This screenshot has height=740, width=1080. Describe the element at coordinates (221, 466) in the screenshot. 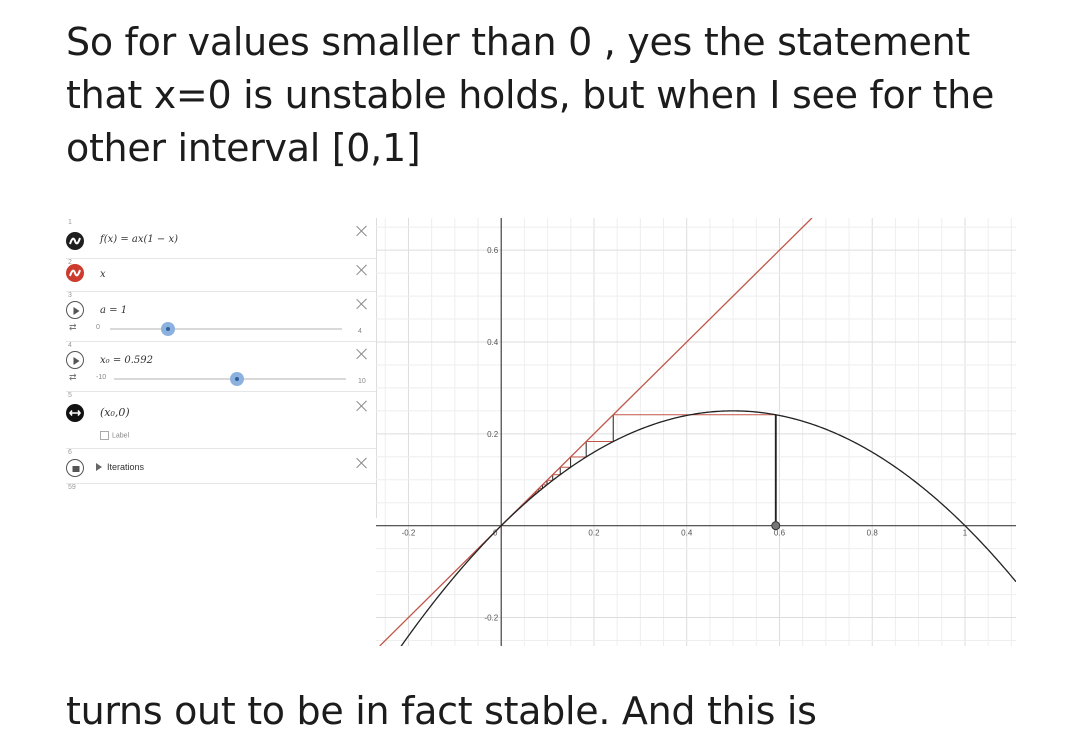

I see `algebra-row-iterations: 6 Iterations` at that location.